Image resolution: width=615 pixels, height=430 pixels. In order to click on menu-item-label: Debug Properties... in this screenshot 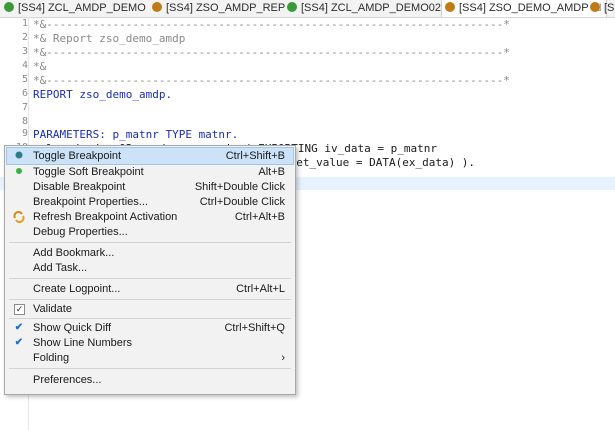, I will do `click(80, 232)`.